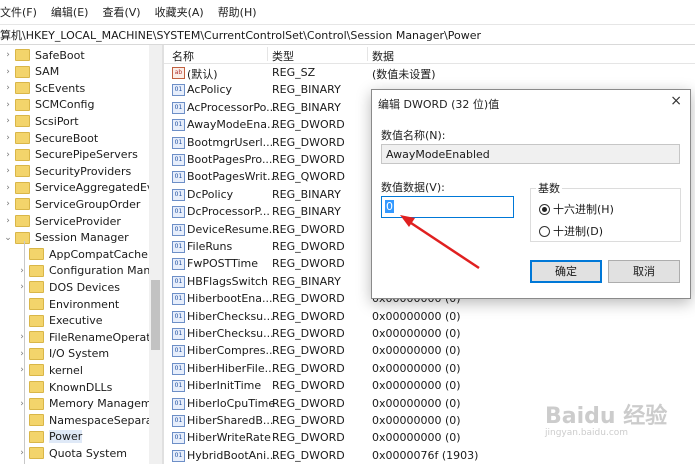  What do you see at coordinates (179, 12) in the screenshot?
I see `menu-favorites: 收藏夹(A)` at bounding box center [179, 12].